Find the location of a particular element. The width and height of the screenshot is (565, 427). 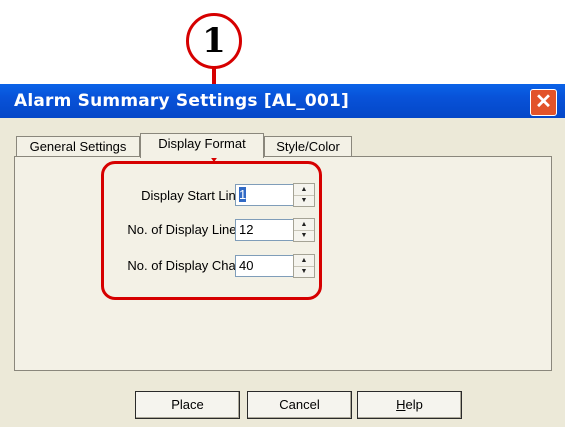

tab-display-format: Display Format is located at coordinates (202, 145).